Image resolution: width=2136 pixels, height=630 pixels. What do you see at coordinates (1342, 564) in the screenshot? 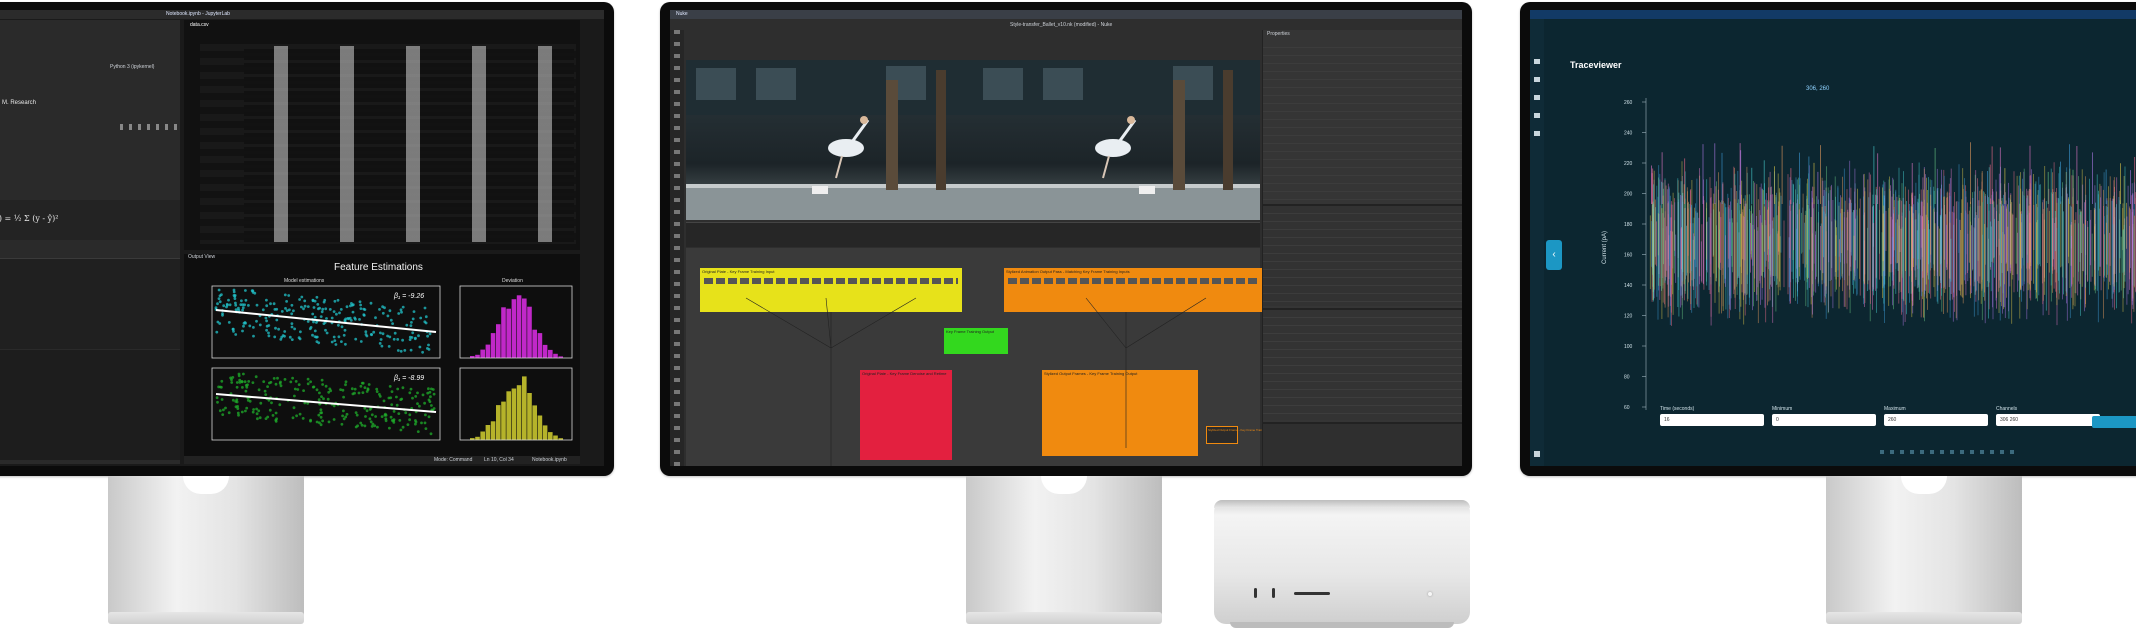
I see `mac-studio` at bounding box center [1342, 564].